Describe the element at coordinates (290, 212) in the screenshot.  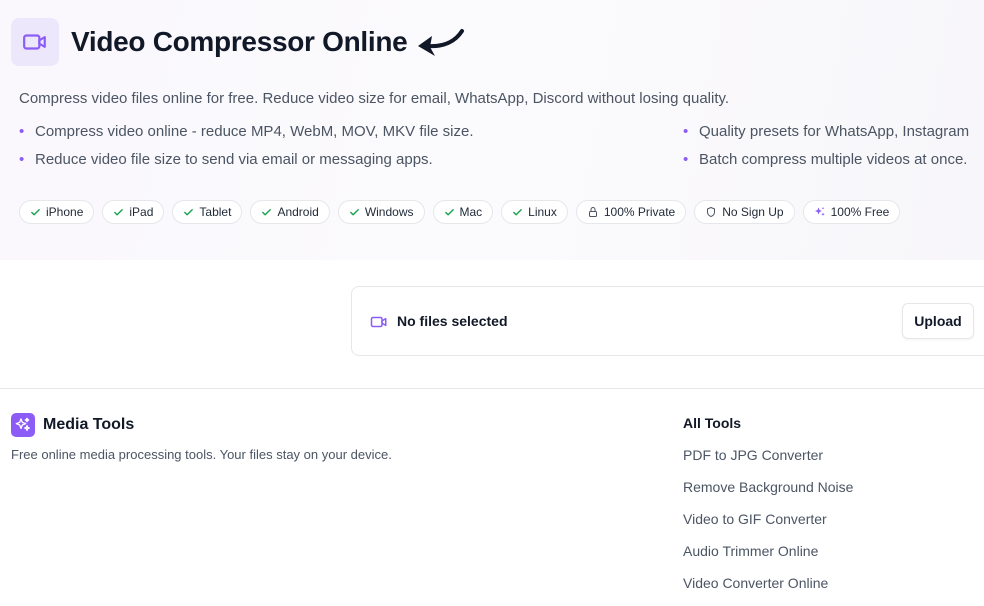
I see `badge-android: Android` at that location.